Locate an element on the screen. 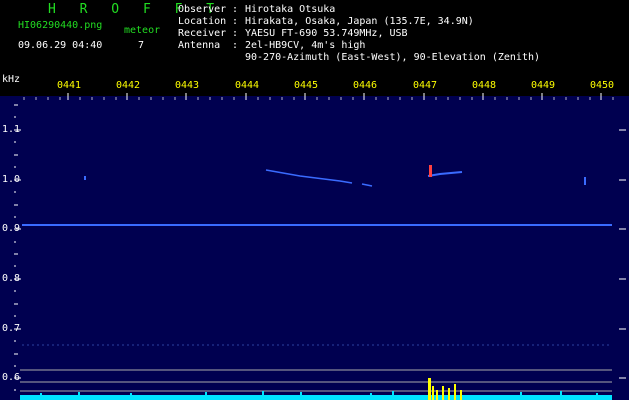 The width and height of the screenshot is (629, 400). y-axis-ticks is located at coordinates (17, 247).